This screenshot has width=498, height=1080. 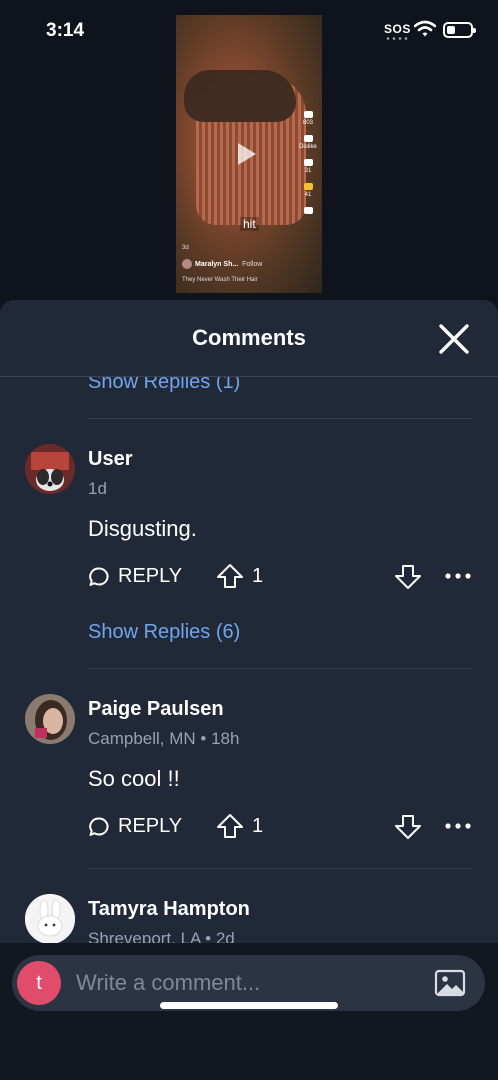 I want to click on dog-avatar-icon, so click(x=50, y=469).